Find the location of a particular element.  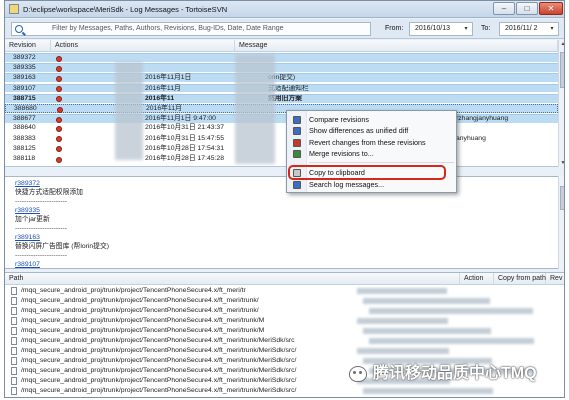

revision-number: 389372 is located at coordinates (24, 57).